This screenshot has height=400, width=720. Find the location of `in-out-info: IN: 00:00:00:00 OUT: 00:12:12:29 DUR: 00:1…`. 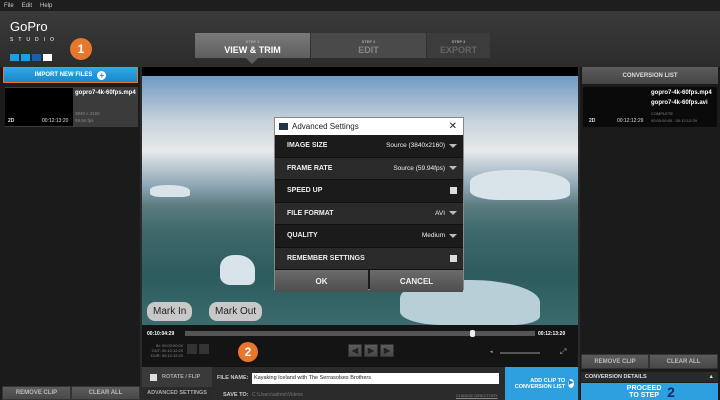

in-out-info: IN: 00:00:00:00 OUT: 00:12:12:29 DUR: 00:1… is located at coordinates (164, 350).